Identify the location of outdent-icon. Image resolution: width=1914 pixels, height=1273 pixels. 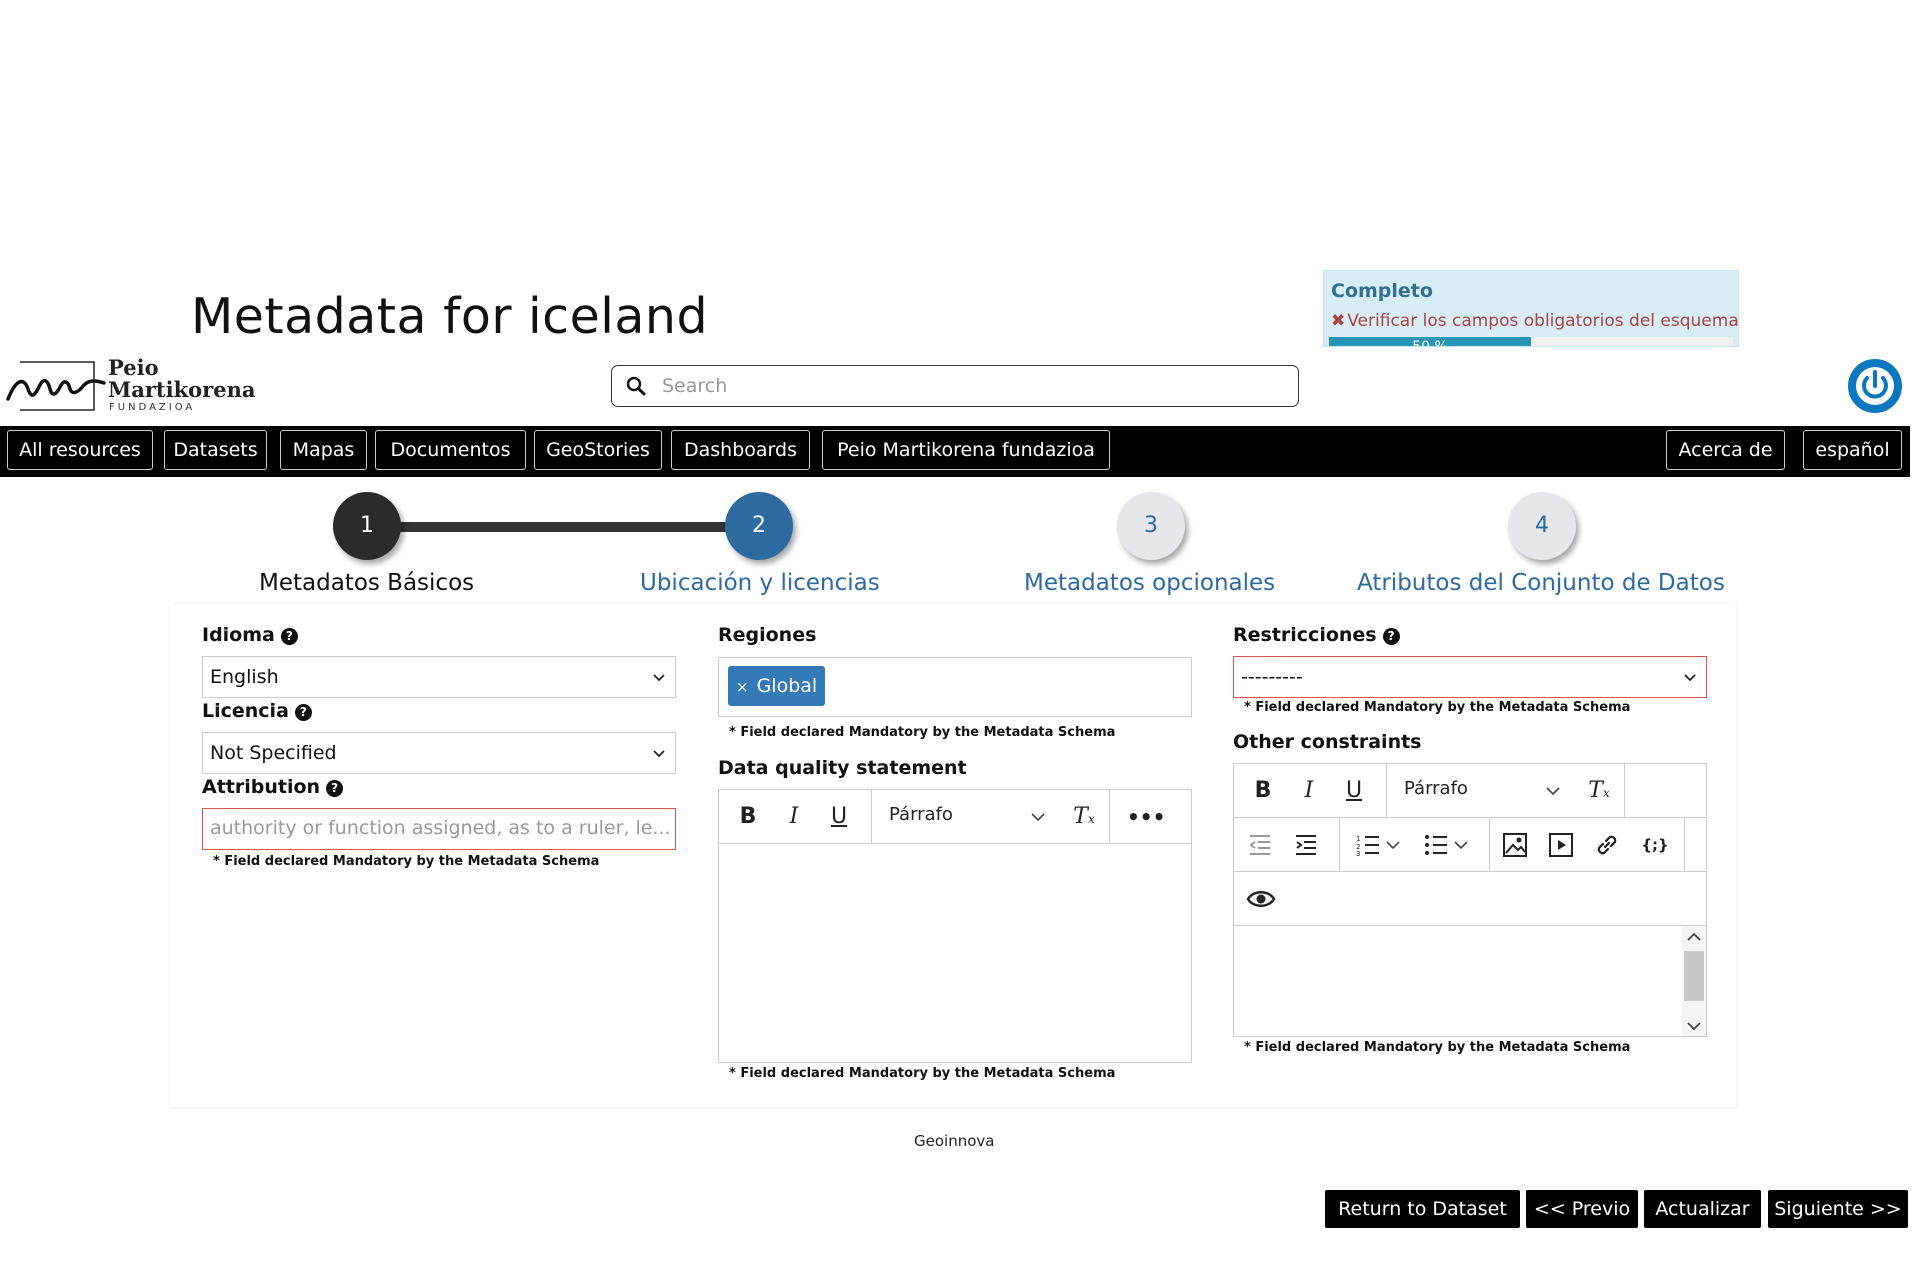
(1260, 845).